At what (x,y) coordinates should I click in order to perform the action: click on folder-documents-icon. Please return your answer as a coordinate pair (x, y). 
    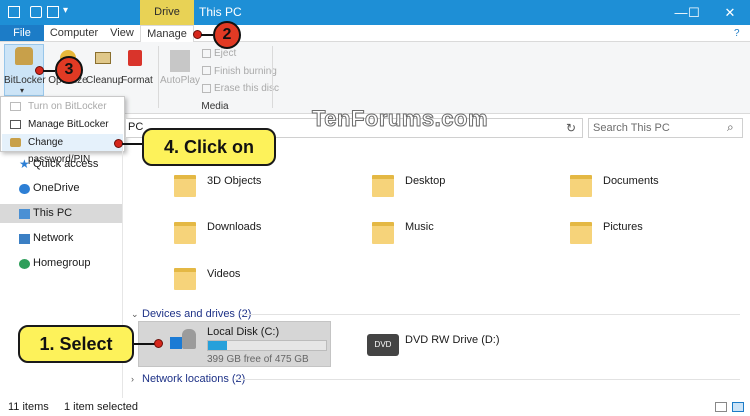
    Looking at the image, I should click on (581, 186).